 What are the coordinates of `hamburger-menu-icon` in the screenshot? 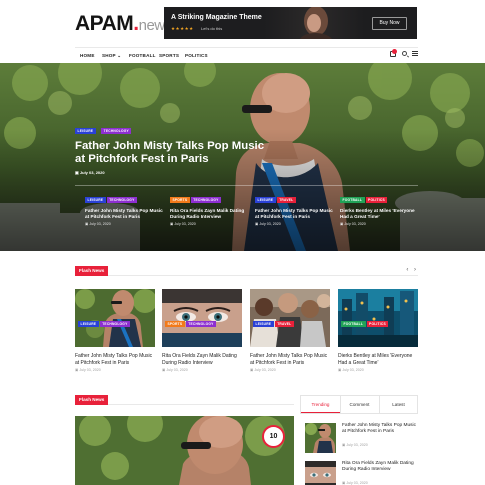 It's located at (415, 53).